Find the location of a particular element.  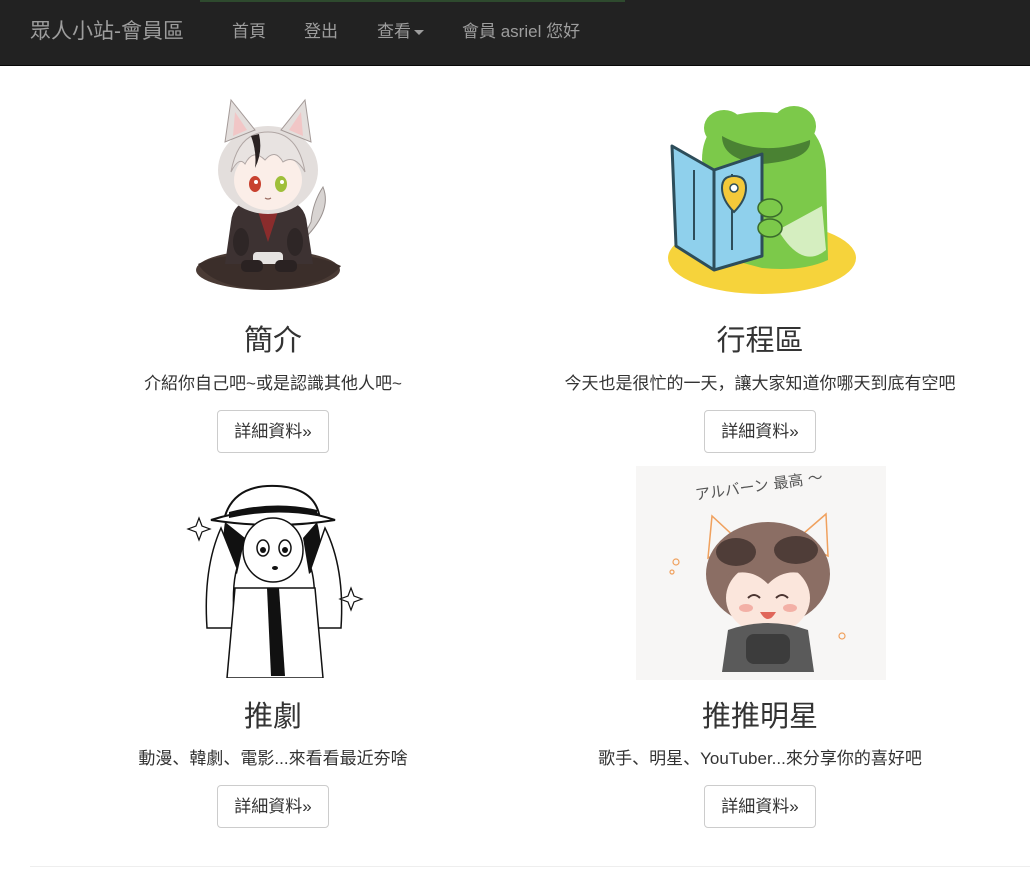

wolf-boy-illustration is located at coordinates (268, 196).